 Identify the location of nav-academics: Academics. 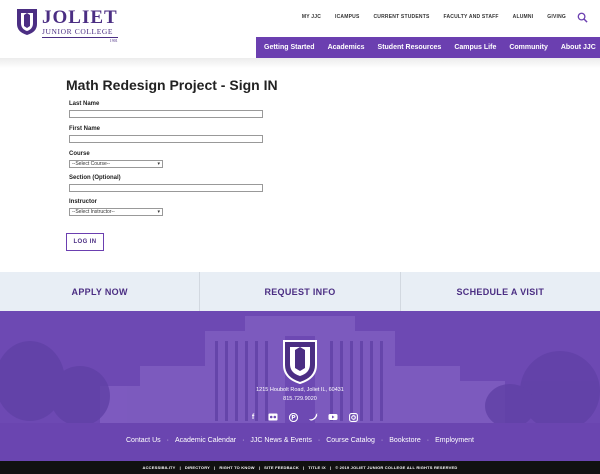
(346, 47).